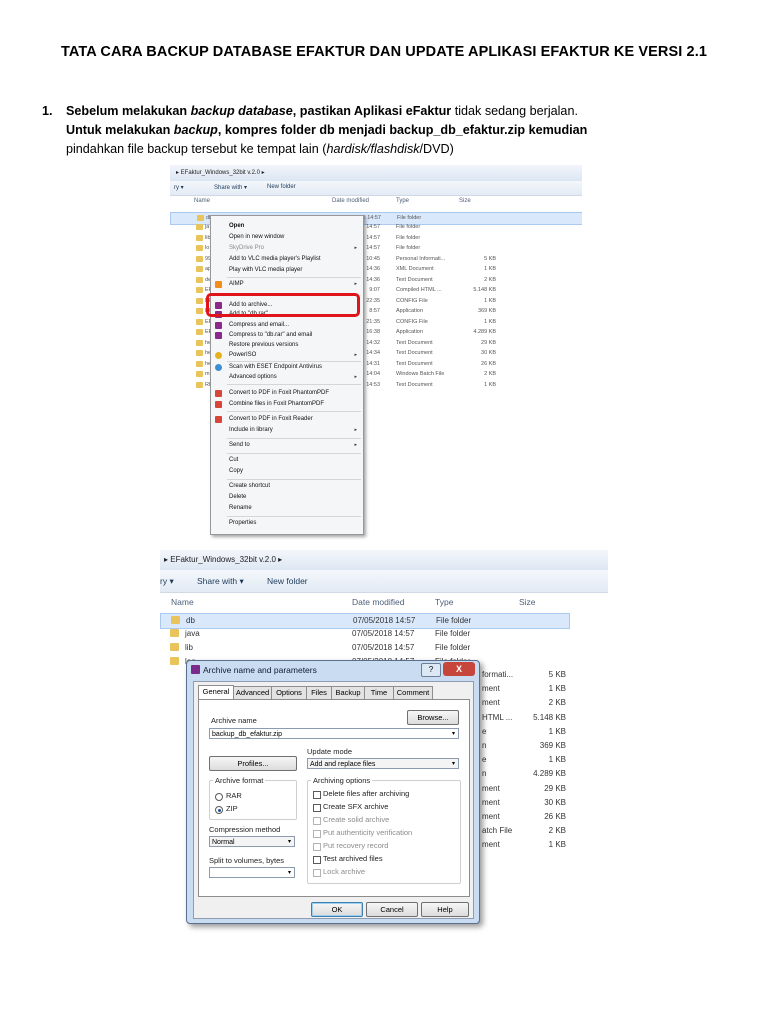 This screenshot has height=1024, width=768. Describe the element at coordinates (317, 847) in the screenshot. I see `recovery-checkbox` at that location.